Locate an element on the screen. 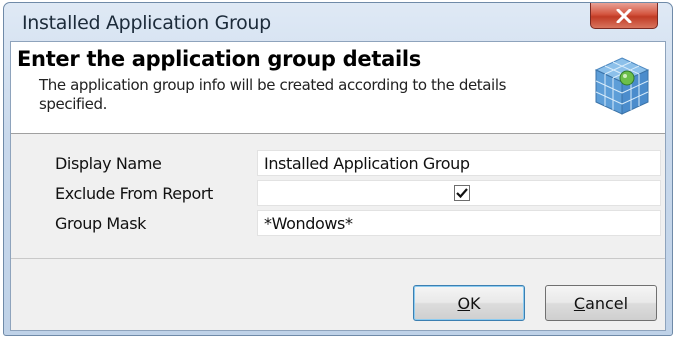  ok-button: OK is located at coordinates (469, 303).